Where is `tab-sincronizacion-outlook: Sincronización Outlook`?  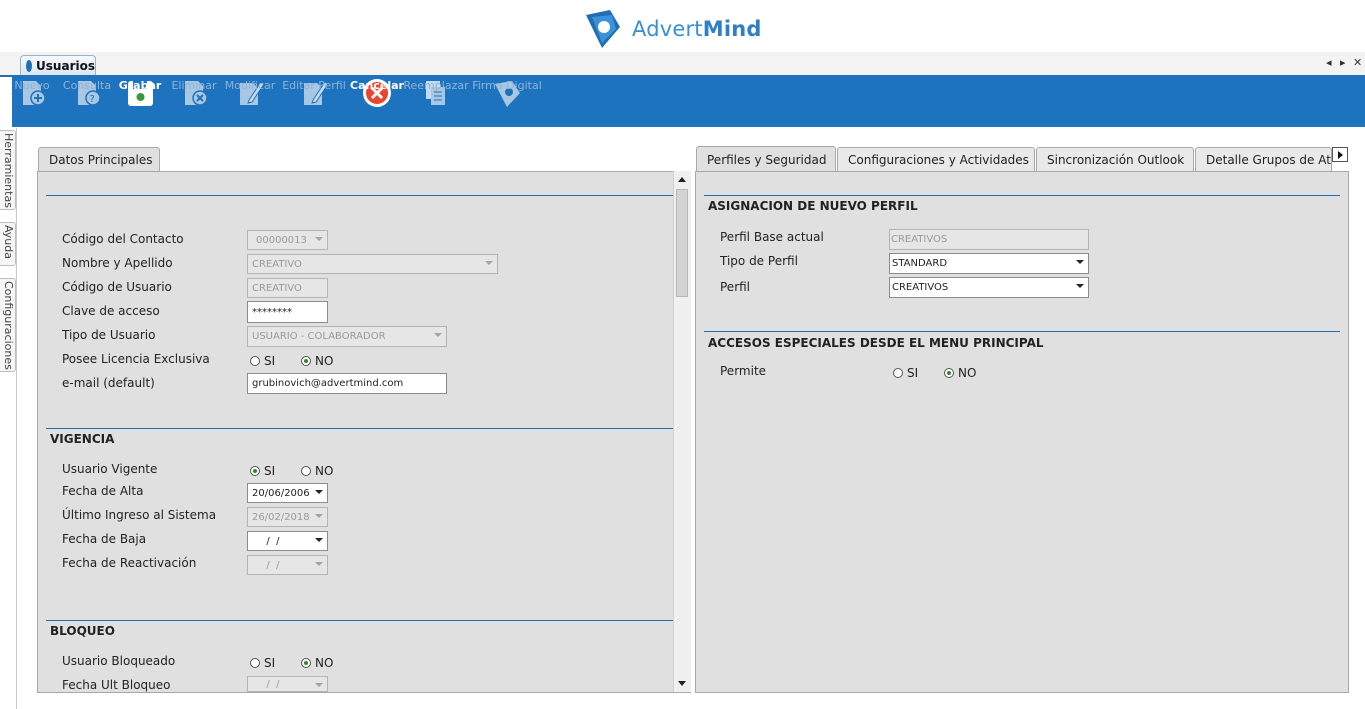
tab-sincronizacion-outlook: Sincronización Outlook is located at coordinates (1115, 159).